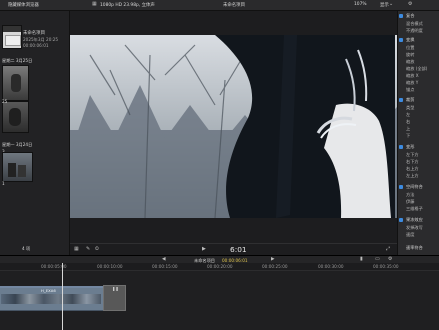  I want to click on inspector-item: 右, so click(408, 121).